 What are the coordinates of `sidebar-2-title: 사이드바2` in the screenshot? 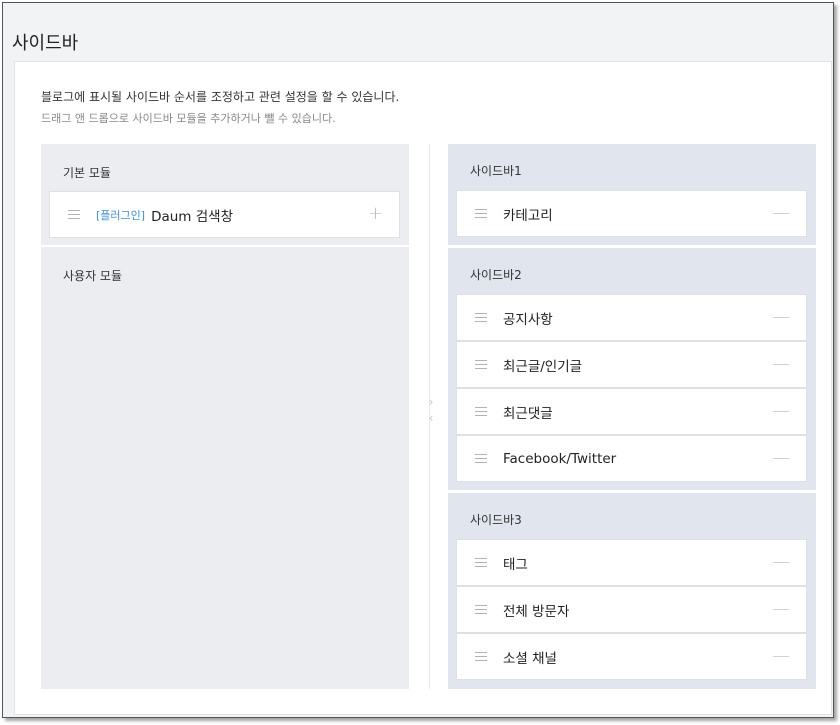 It's located at (496, 275).